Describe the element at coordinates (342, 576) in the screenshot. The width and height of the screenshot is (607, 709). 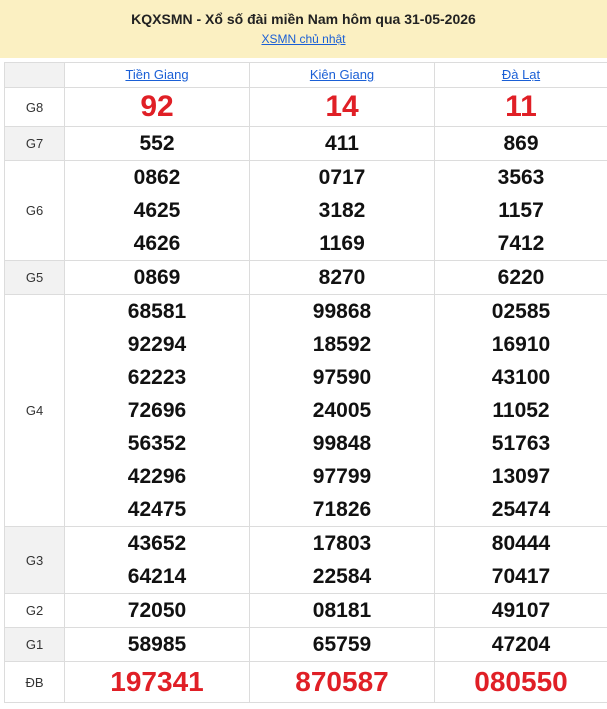
I see `prize-number: 22584` at that location.